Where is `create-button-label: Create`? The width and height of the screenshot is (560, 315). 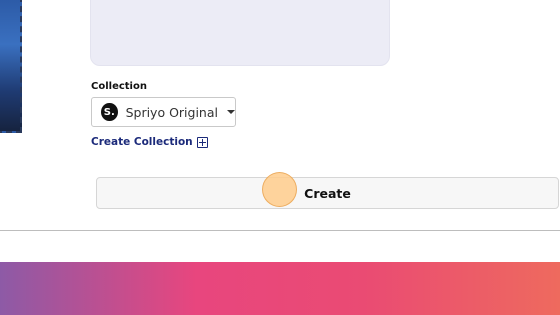
create-button-label: Create is located at coordinates (327, 193).